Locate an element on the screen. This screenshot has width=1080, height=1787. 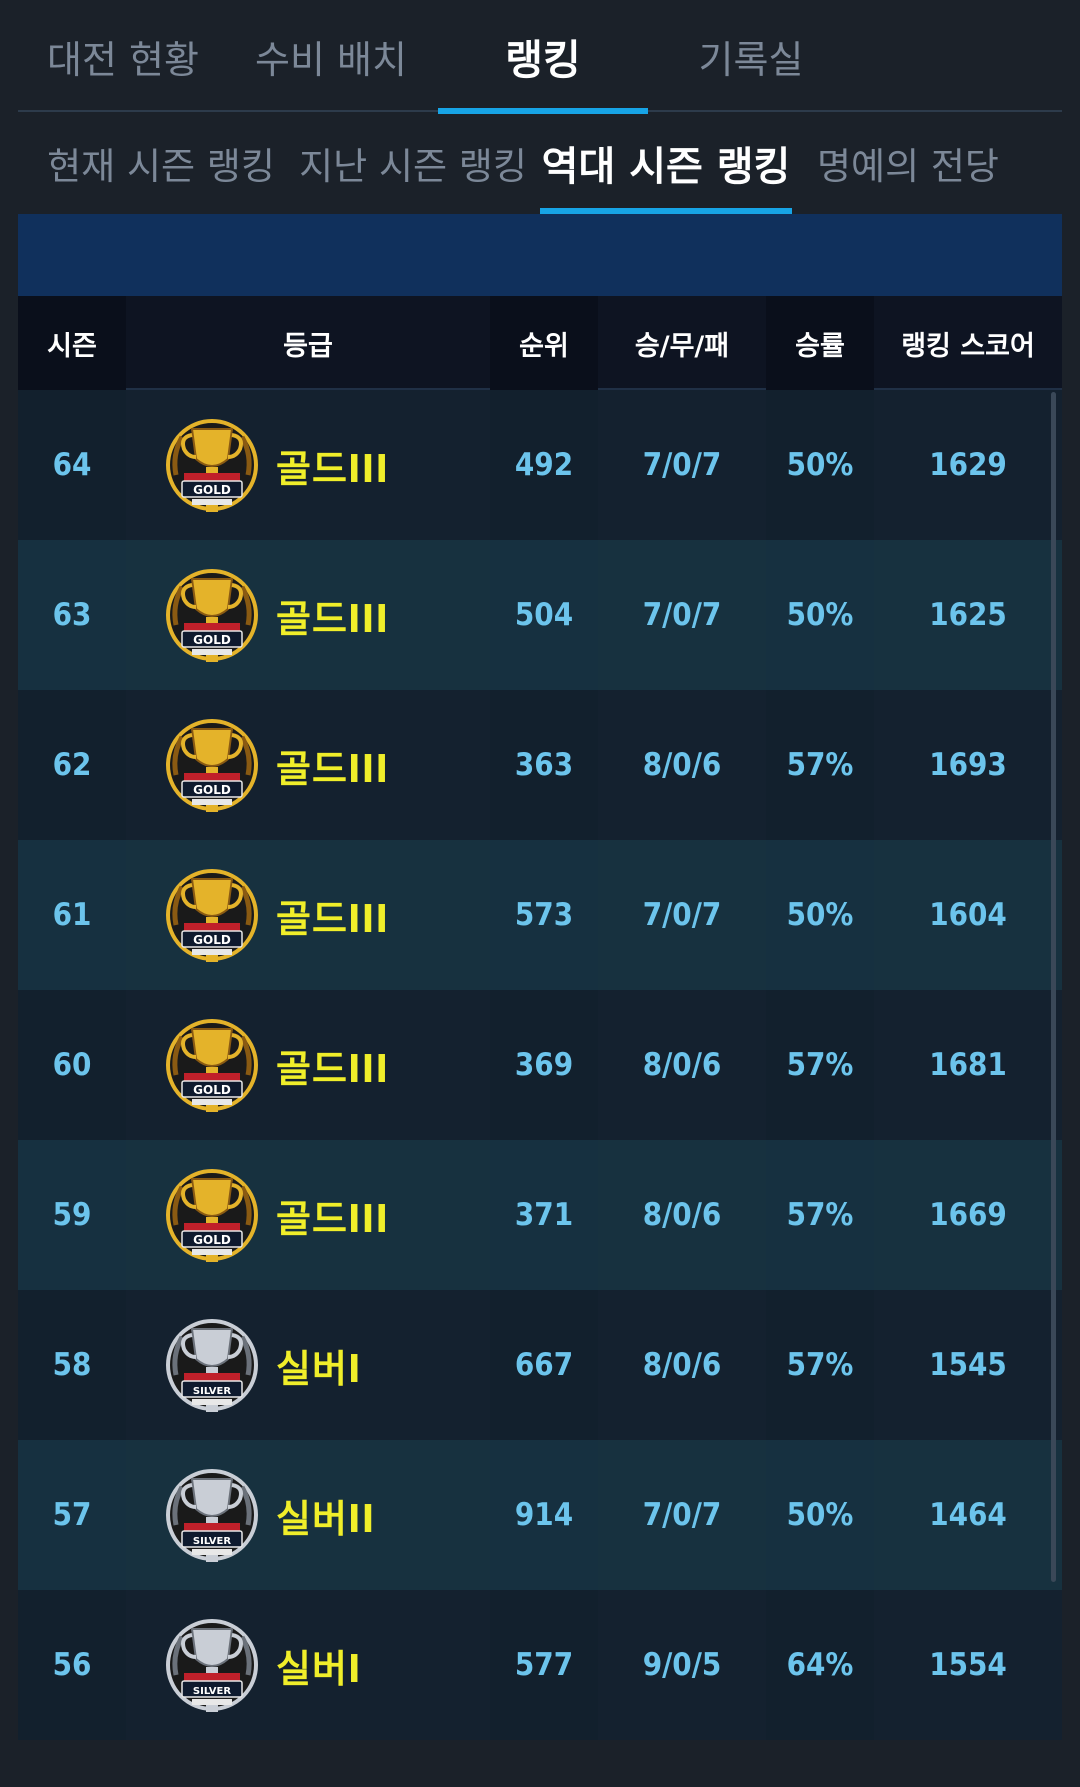
tab-last-season-ranking: 지난 시즌 랭킹 is located at coordinates (413, 163).